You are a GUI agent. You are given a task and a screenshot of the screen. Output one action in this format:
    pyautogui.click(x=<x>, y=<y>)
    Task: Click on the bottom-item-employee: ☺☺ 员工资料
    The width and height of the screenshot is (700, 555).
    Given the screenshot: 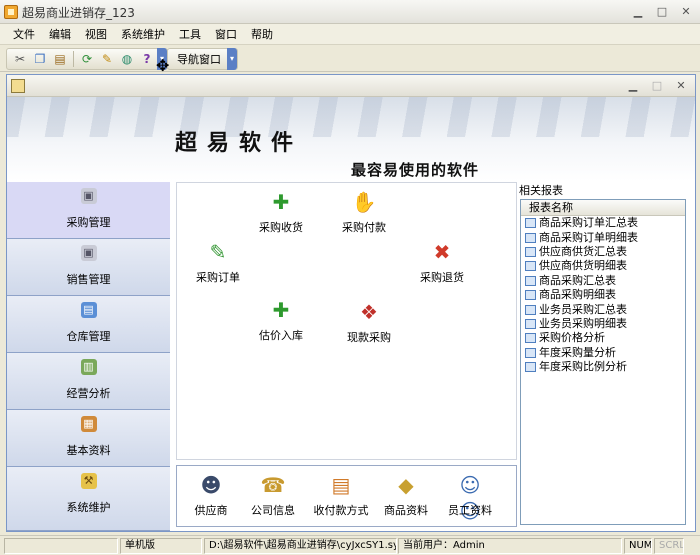 What is the action you would take?
    pyautogui.click(x=470, y=497)
    